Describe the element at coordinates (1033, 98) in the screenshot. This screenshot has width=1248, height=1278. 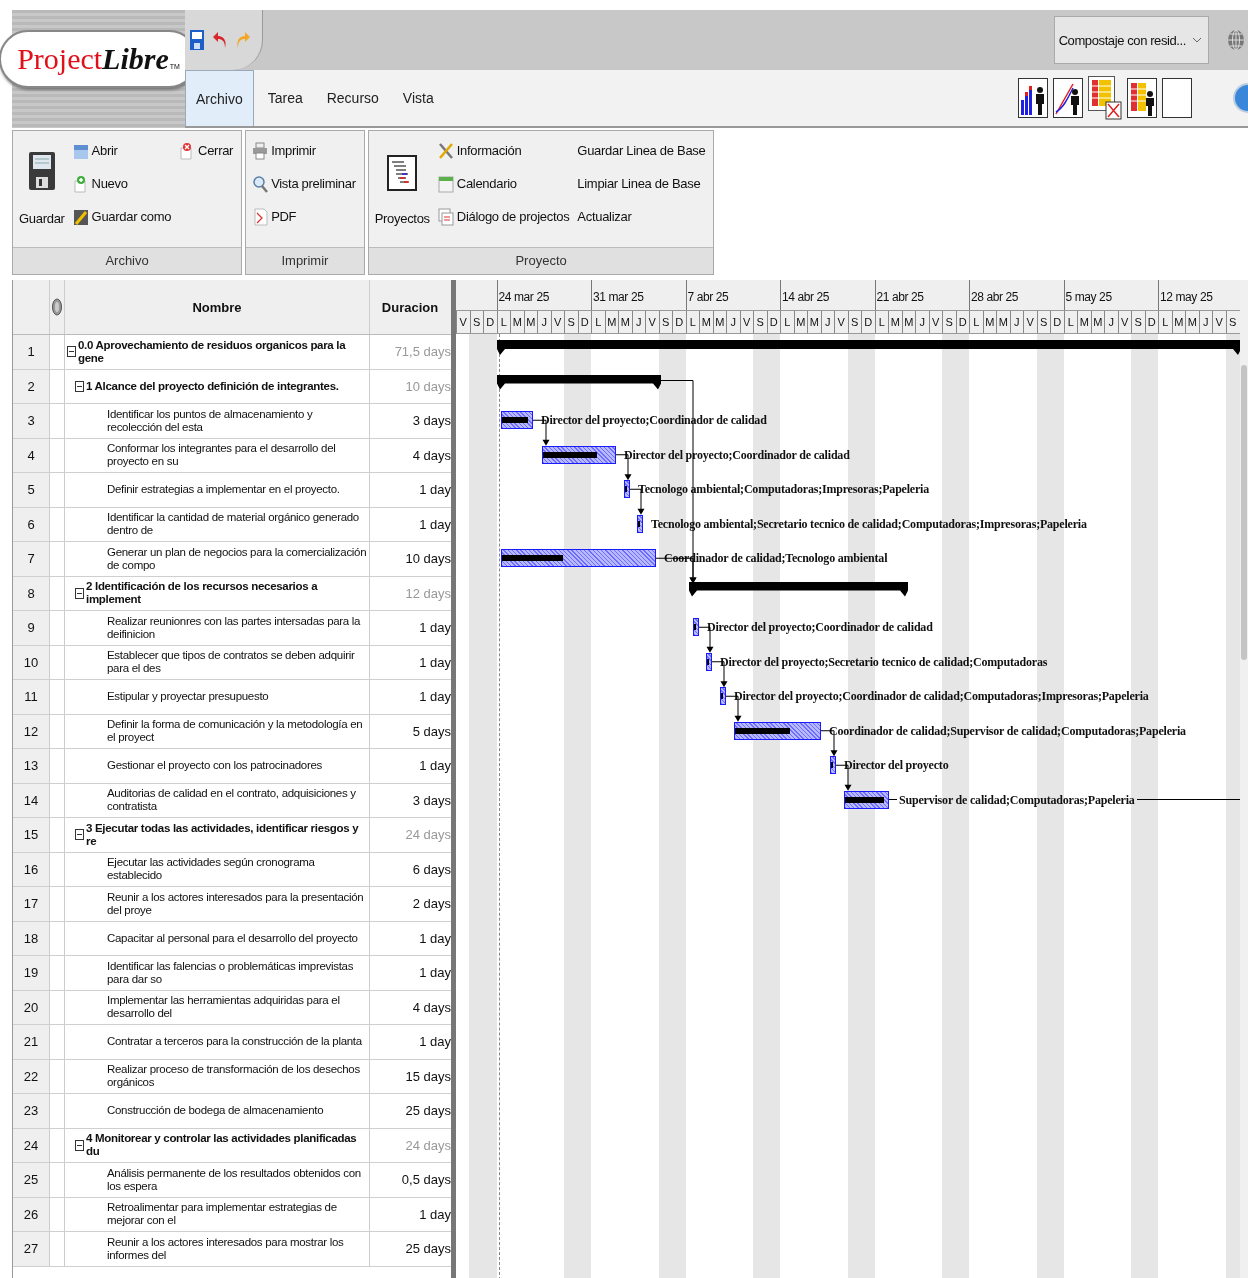
I see `histogram-view-icon` at that location.